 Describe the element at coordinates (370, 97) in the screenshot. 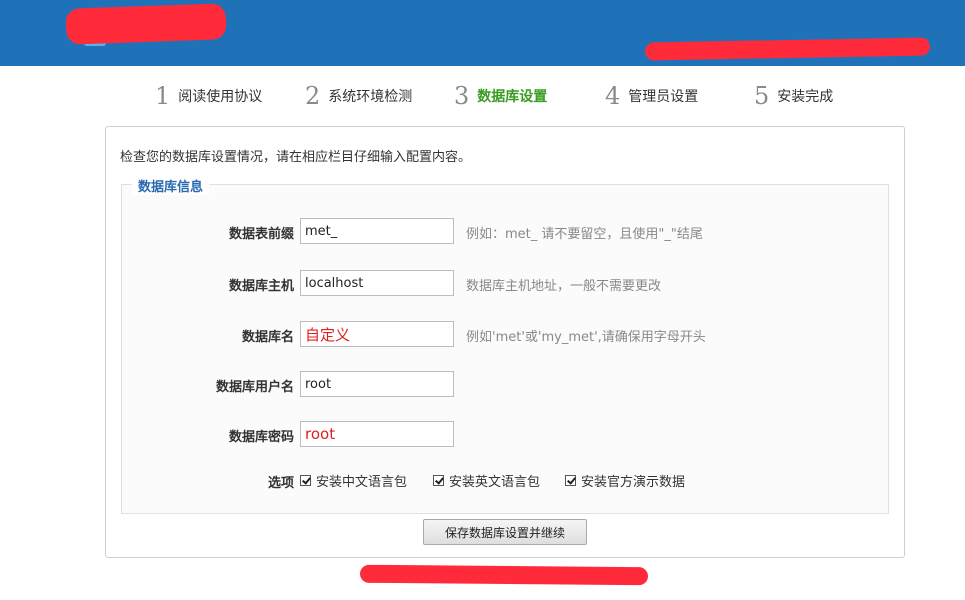

I see `step-label: 系统环境检测` at that location.